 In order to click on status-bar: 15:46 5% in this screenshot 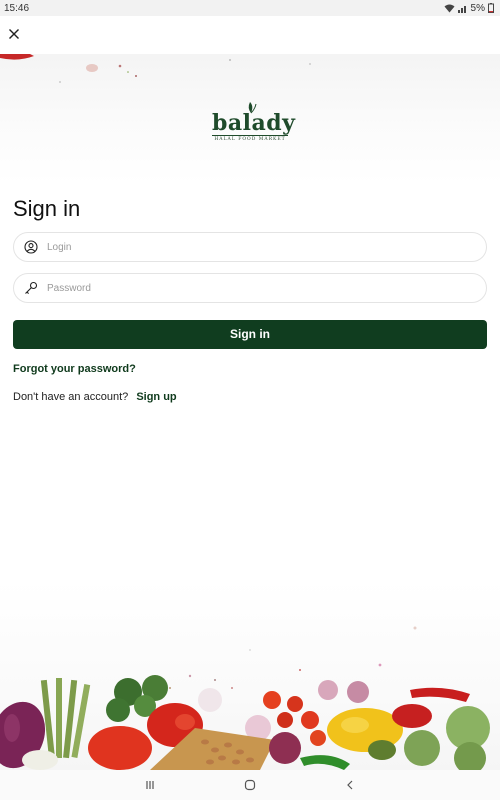, I will do `click(250, 8)`.